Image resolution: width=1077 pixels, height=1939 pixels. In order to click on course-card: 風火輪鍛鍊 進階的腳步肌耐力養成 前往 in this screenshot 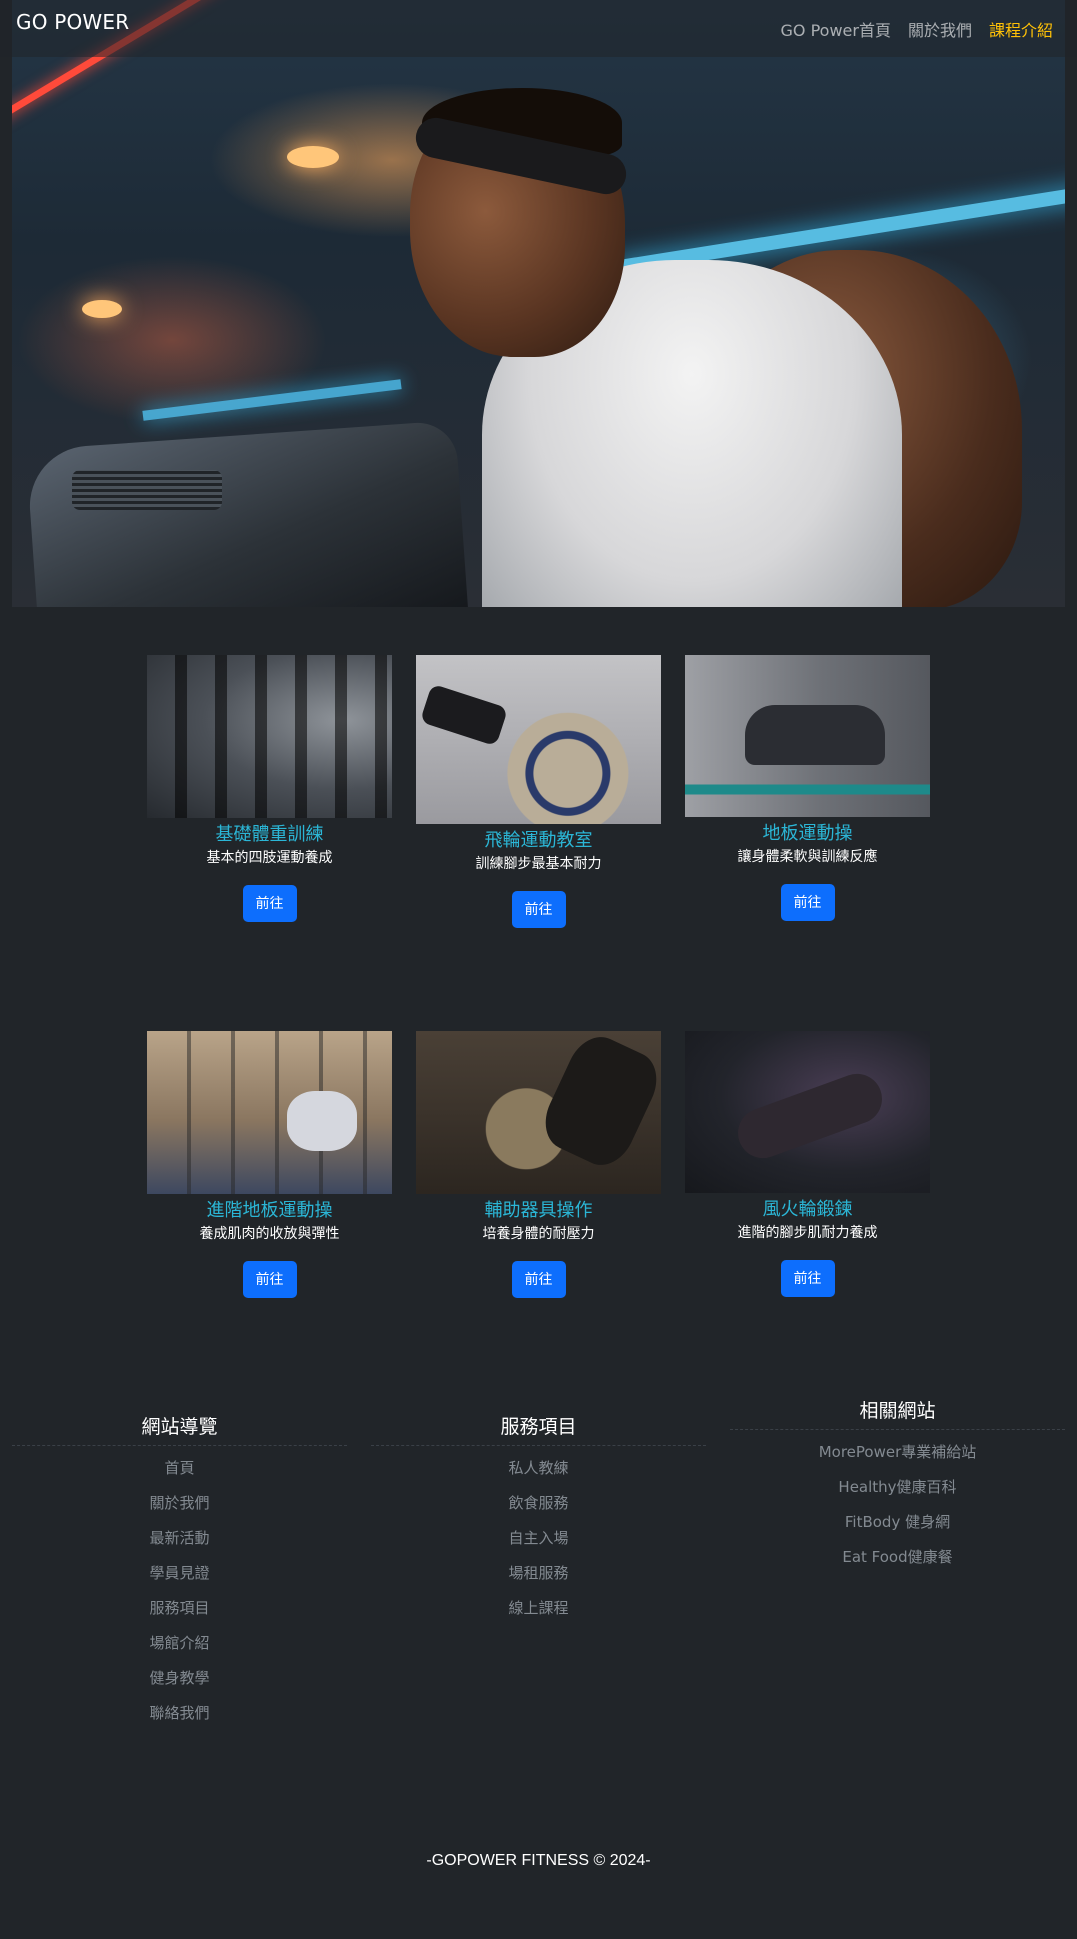, I will do `click(807, 1164)`.